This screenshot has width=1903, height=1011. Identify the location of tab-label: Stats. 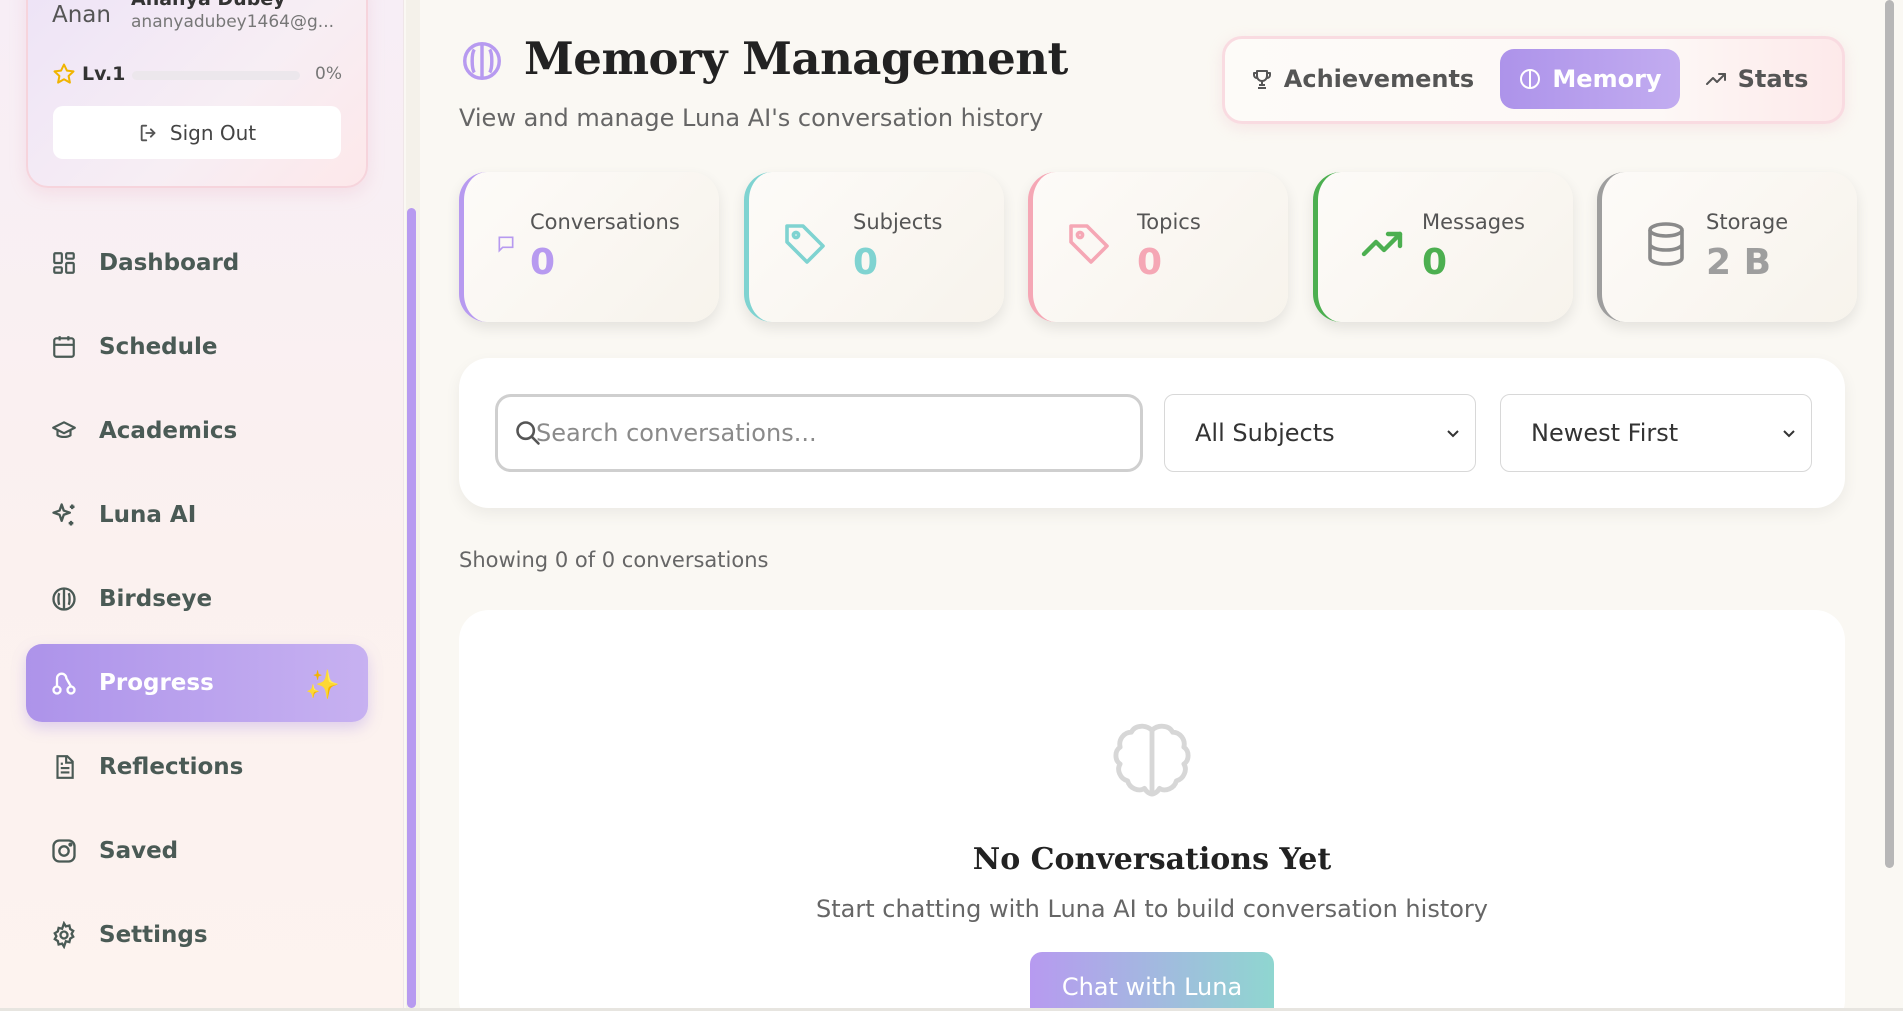
(1773, 79).